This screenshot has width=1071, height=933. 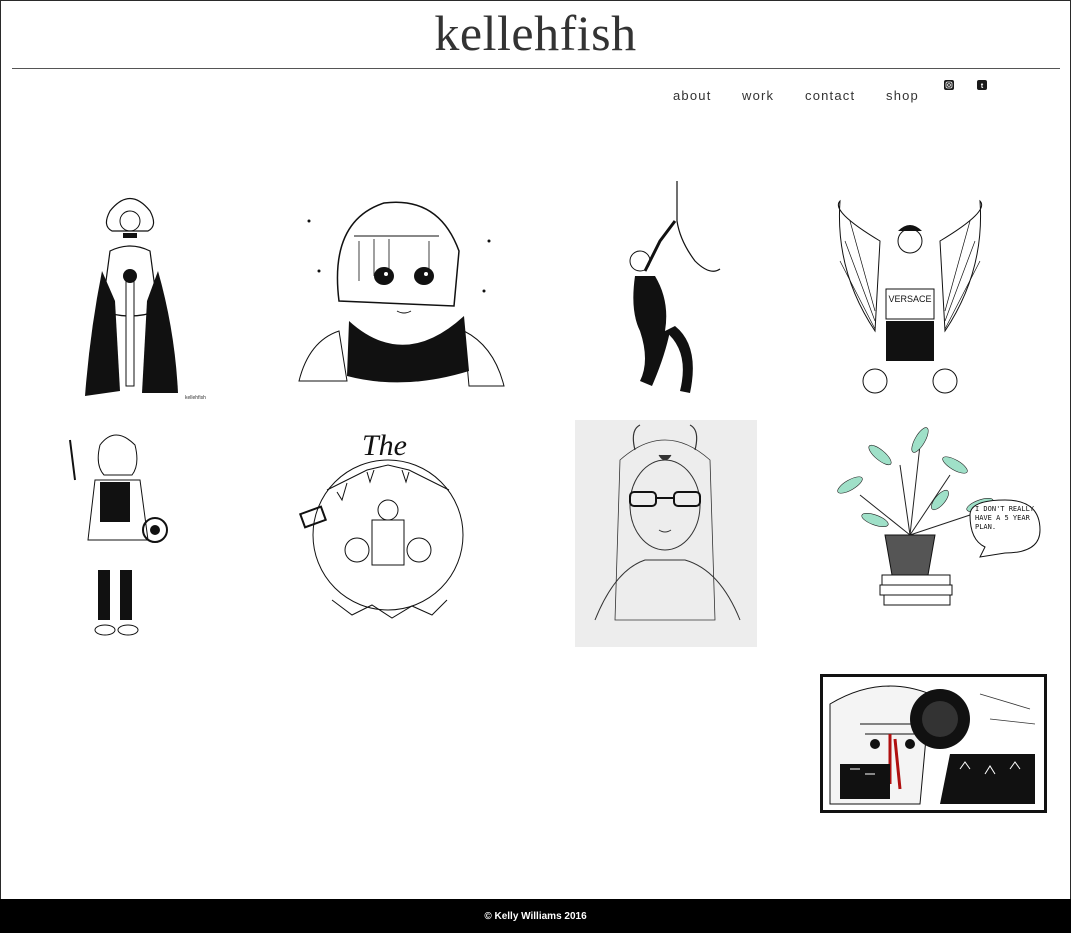 I want to click on artwork-bloody-headphones-girl, so click(x=933, y=743).